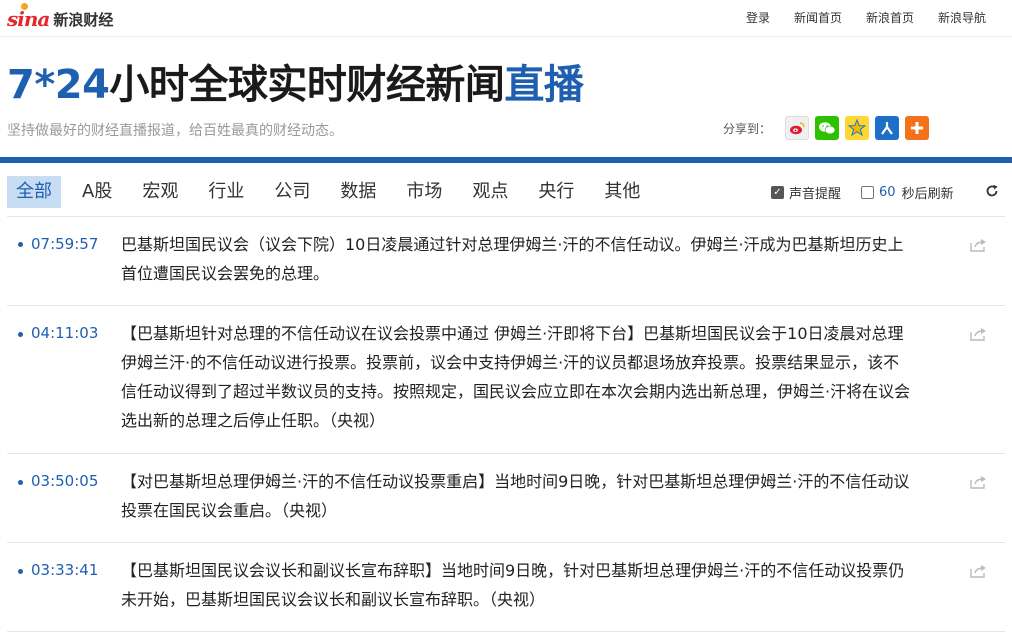  Describe the element at coordinates (887, 128) in the screenshot. I see `renren-share-icon` at that location.